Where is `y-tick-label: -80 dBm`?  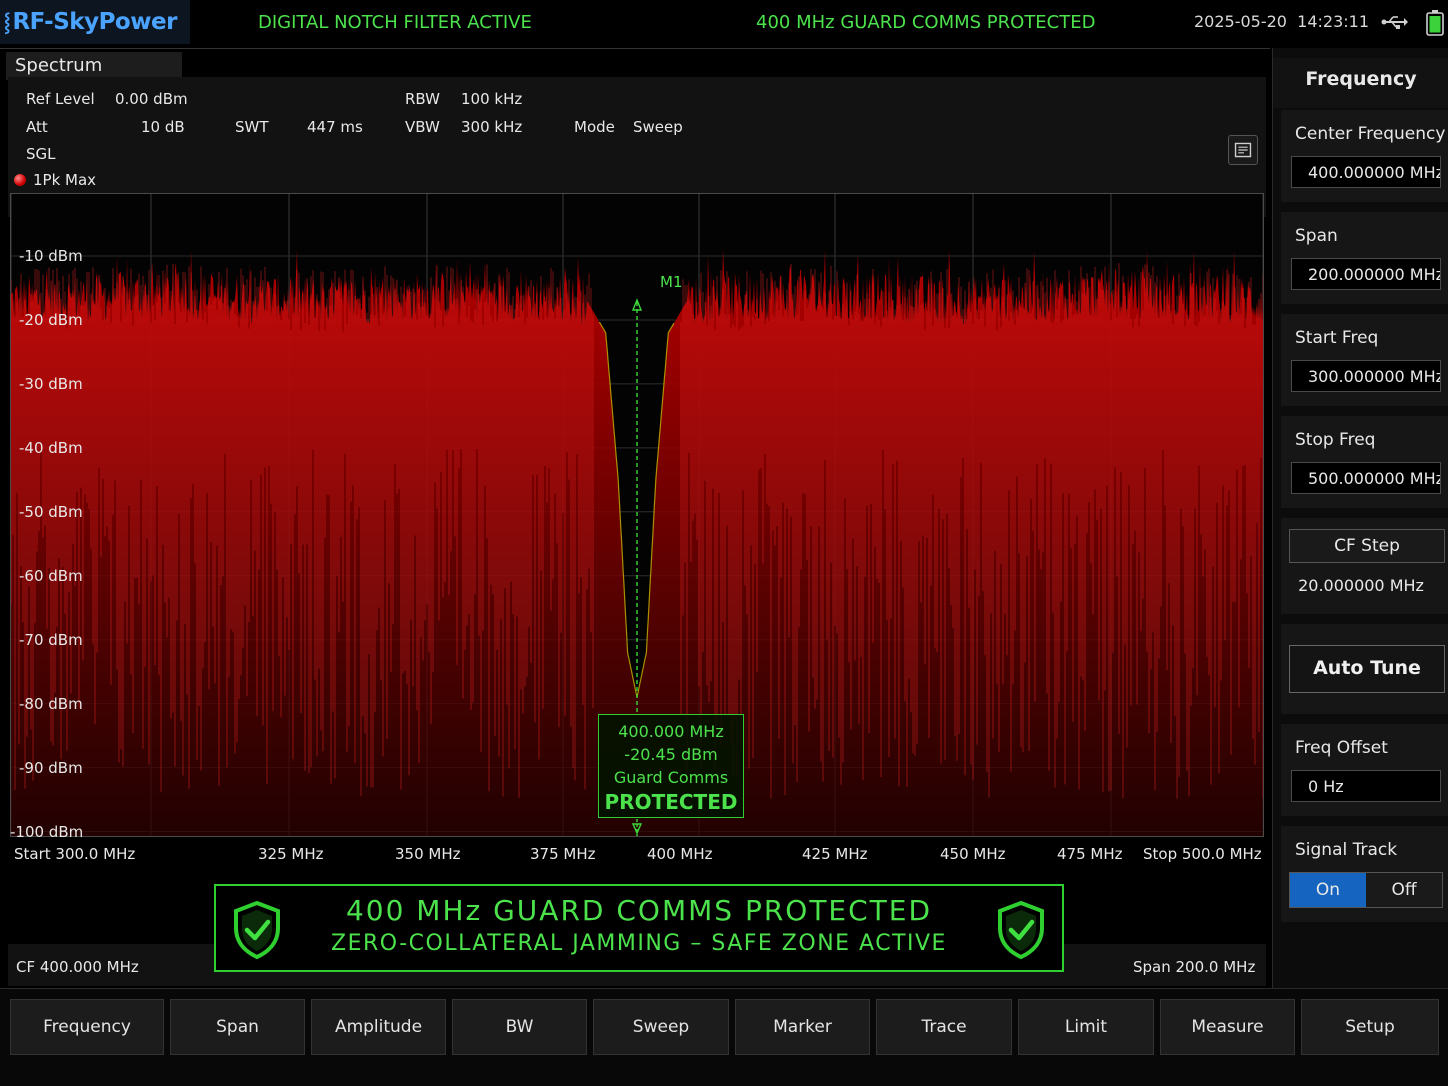
y-tick-label: -80 dBm is located at coordinates (51, 703).